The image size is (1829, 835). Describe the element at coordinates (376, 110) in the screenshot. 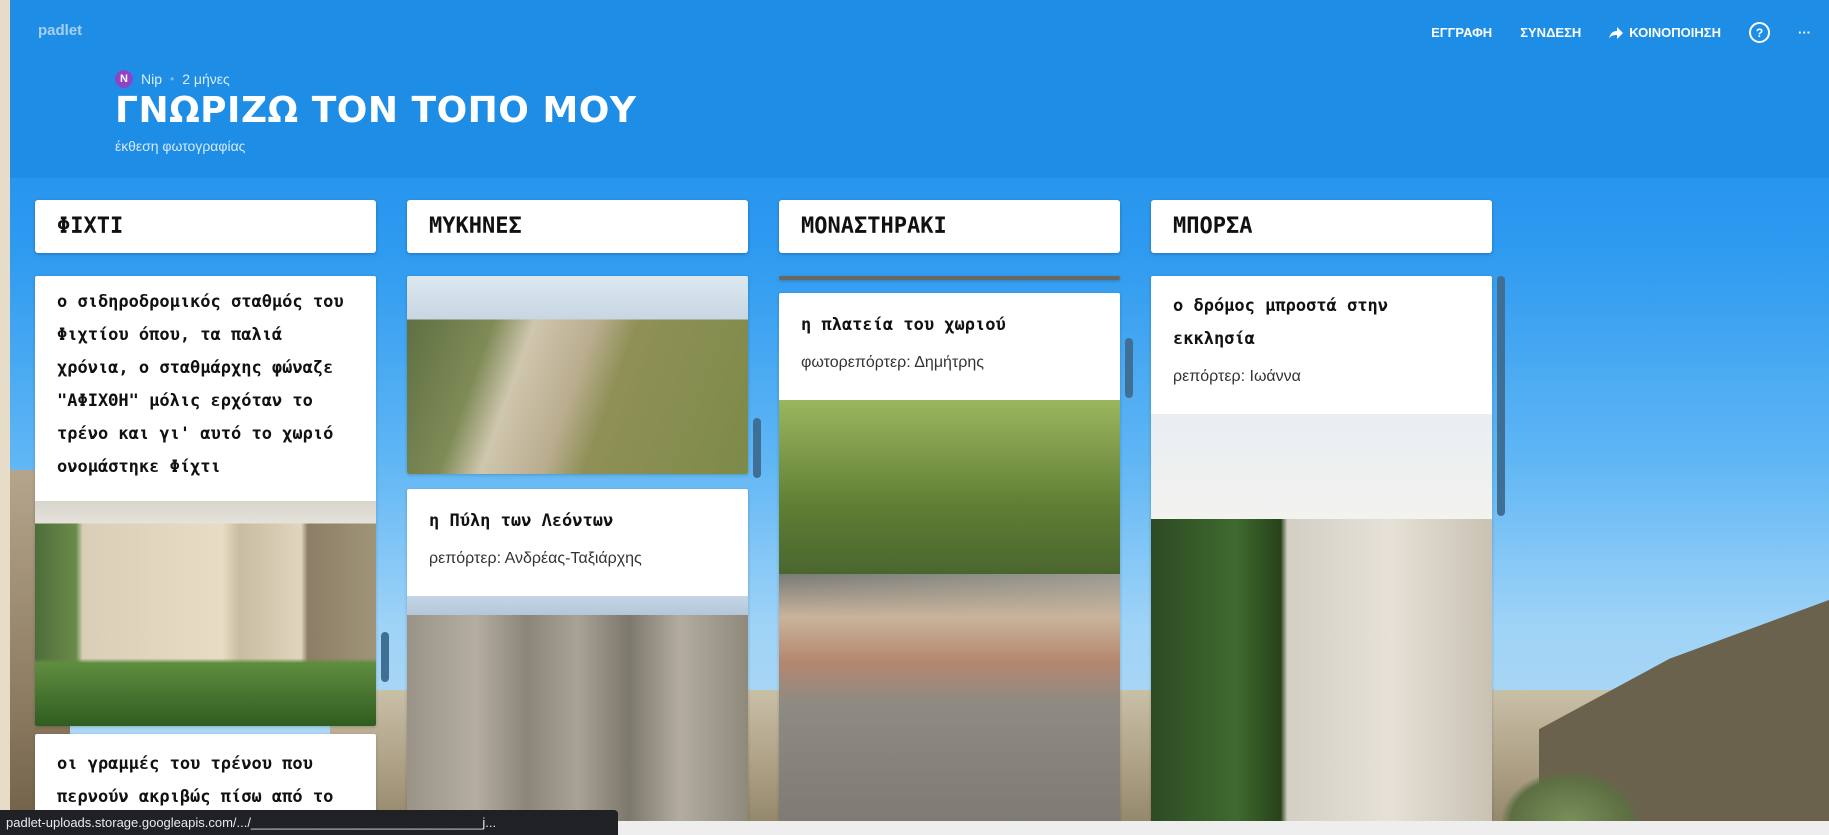

I see `board-title: ΓΝΩΡΙΖΩ ΤΟΝ ΤΟΠΟ ΜΟΥ` at that location.